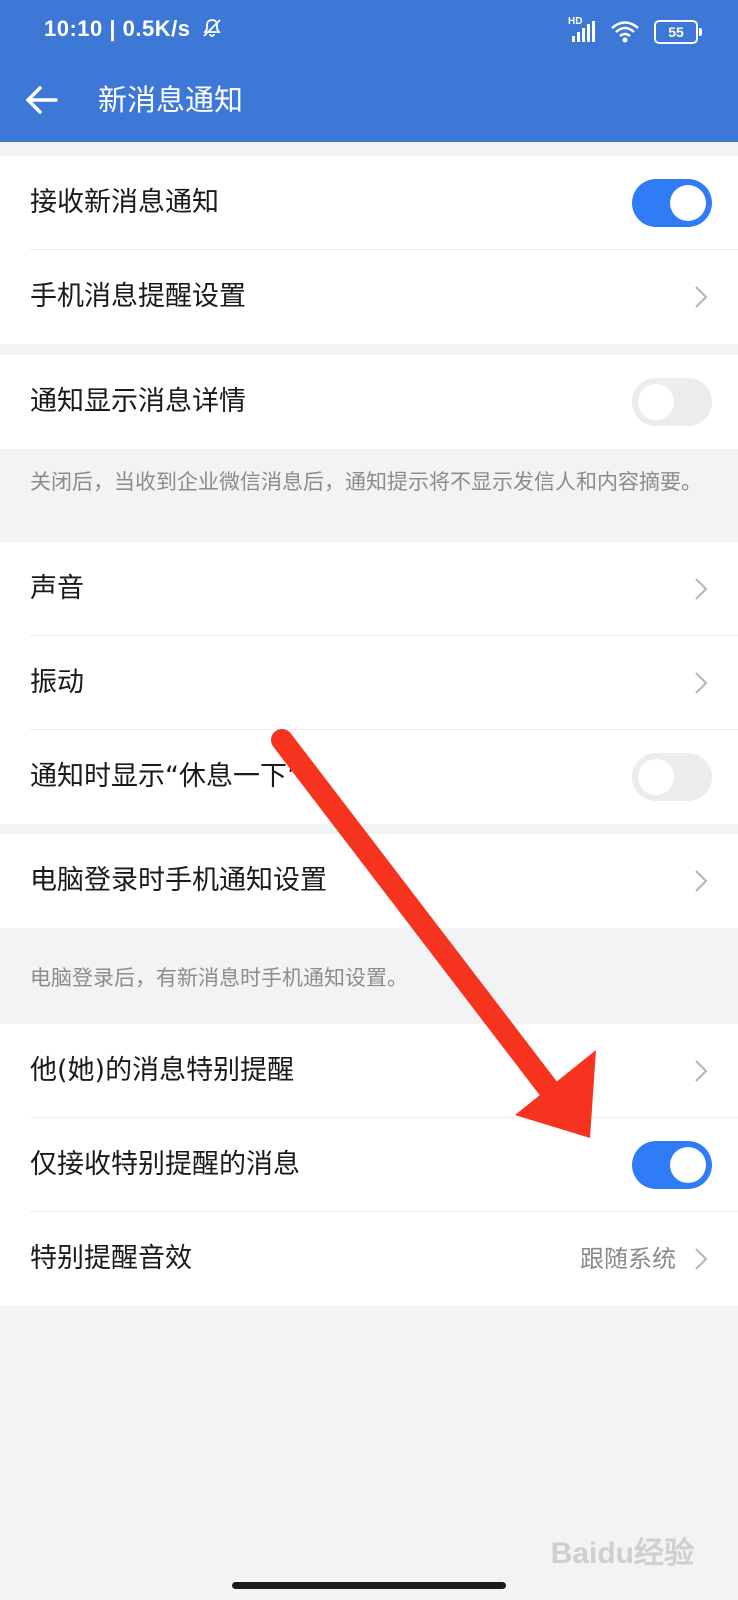 The height and width of the screenshot is (1600, 738). What do you see at coordinates (219, 978) in the screenshot?
I see `pc-login-note: 电脑登录后，有新消息时手机通知设置。` at bounding box center [219, 978].